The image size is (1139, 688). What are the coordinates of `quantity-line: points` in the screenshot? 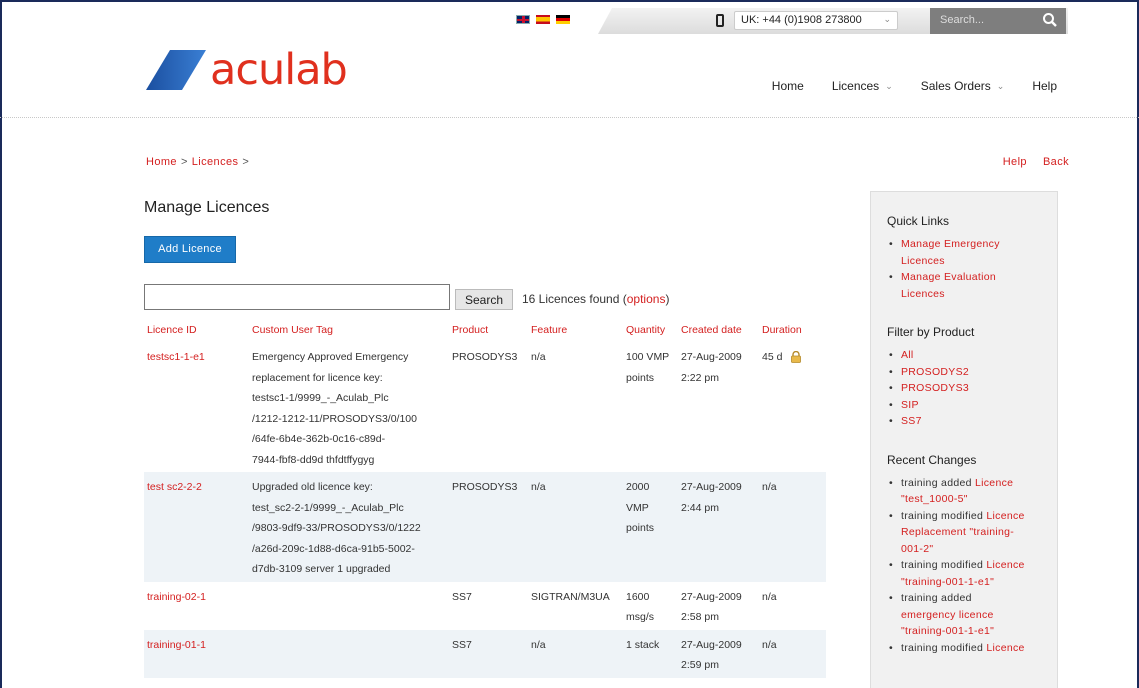 It's located at (640, 377).